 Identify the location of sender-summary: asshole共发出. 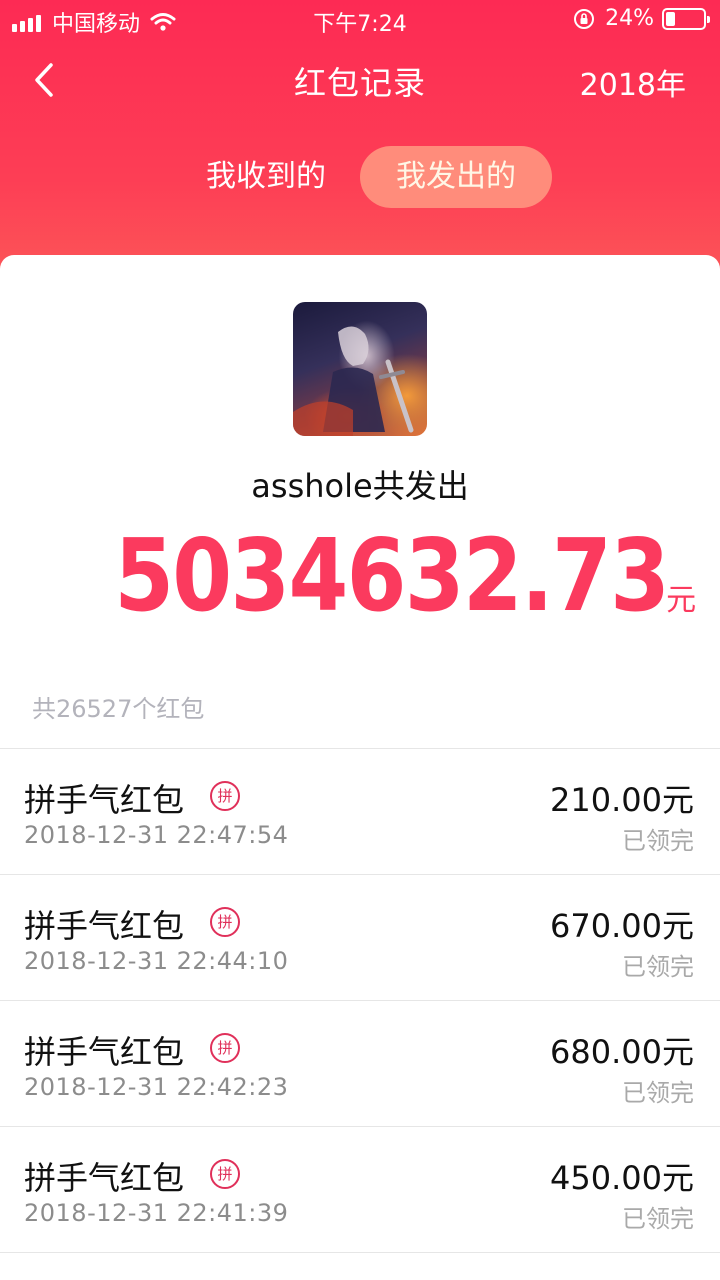
(360, 486).